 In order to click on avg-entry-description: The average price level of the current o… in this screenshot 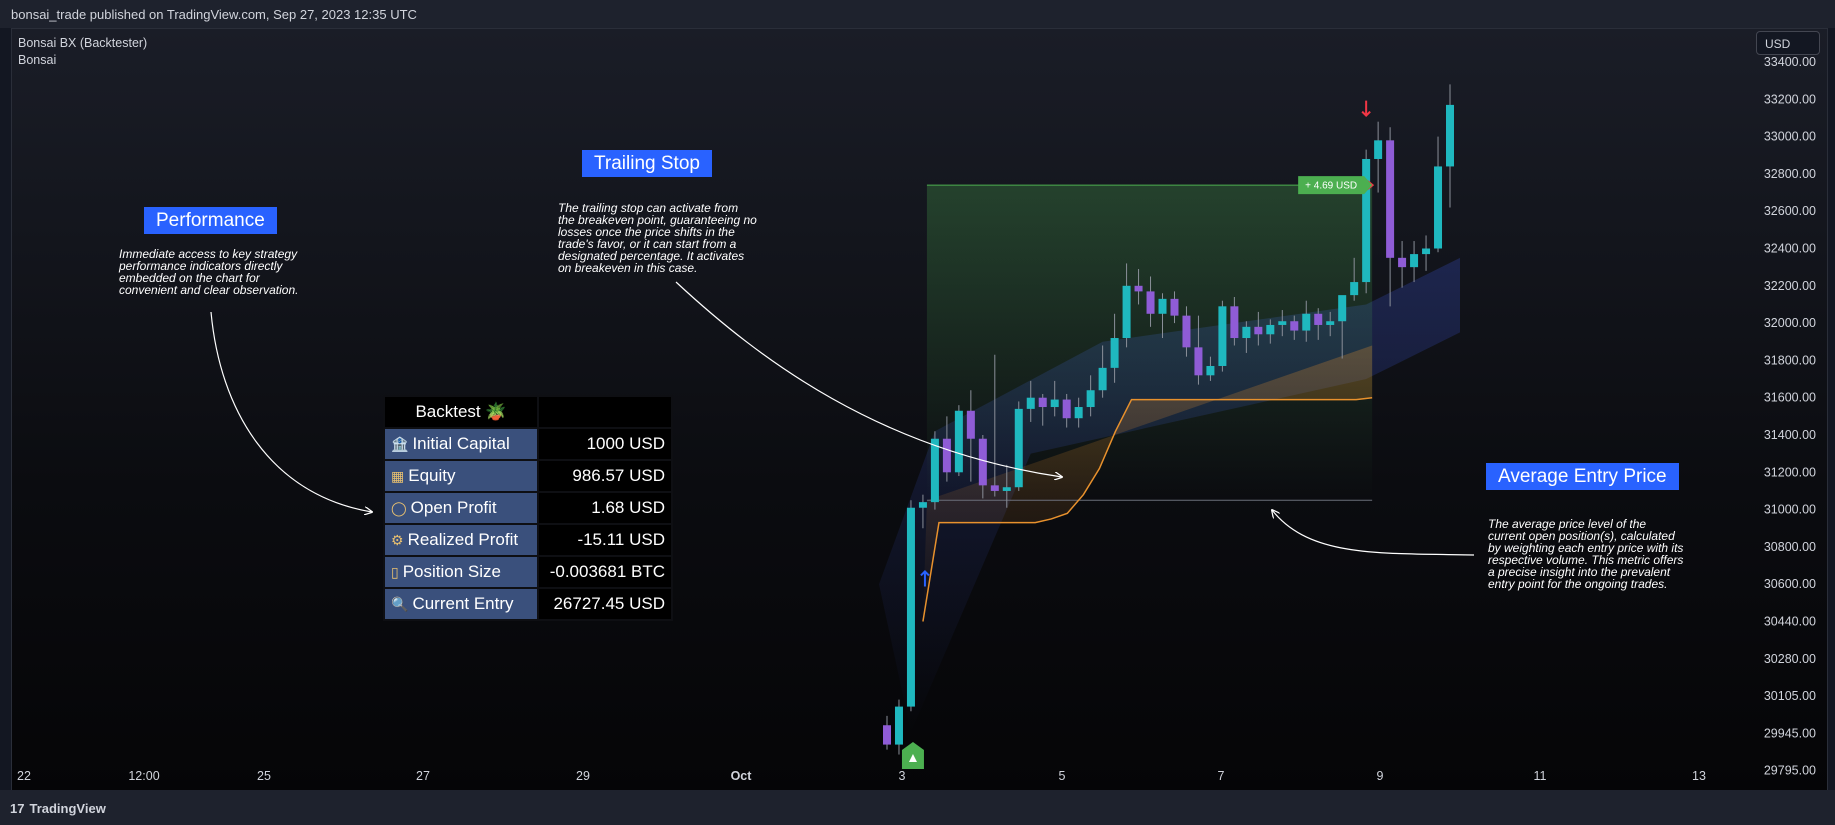, I will do `click(1585, 554)`.